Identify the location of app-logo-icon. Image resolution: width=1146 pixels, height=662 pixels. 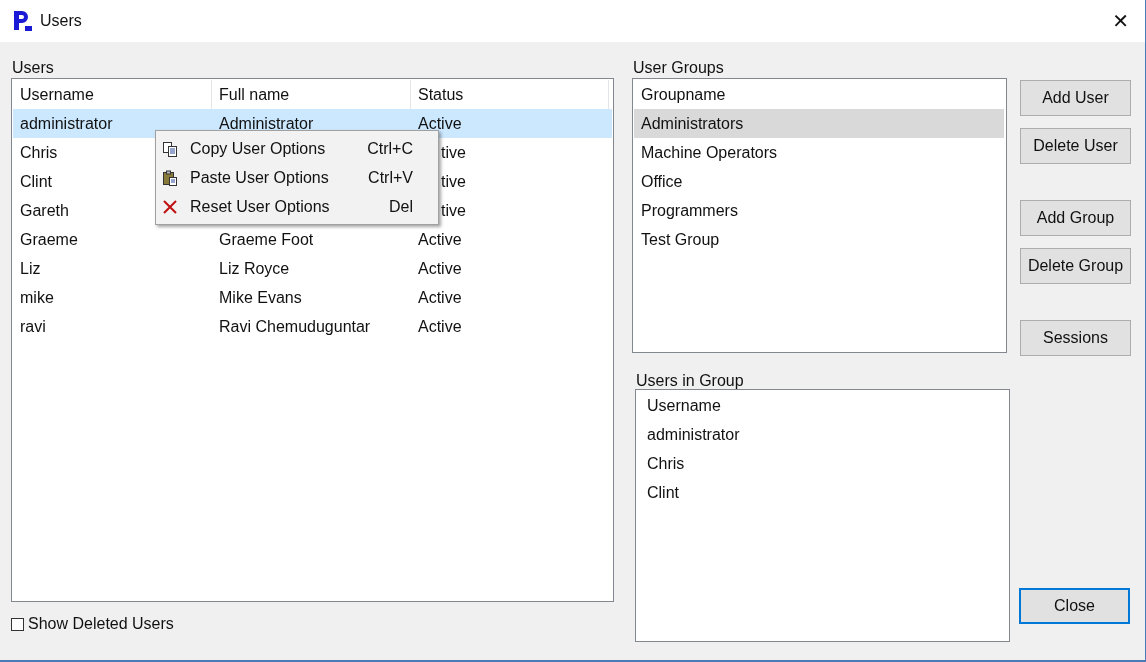
(22, 21).